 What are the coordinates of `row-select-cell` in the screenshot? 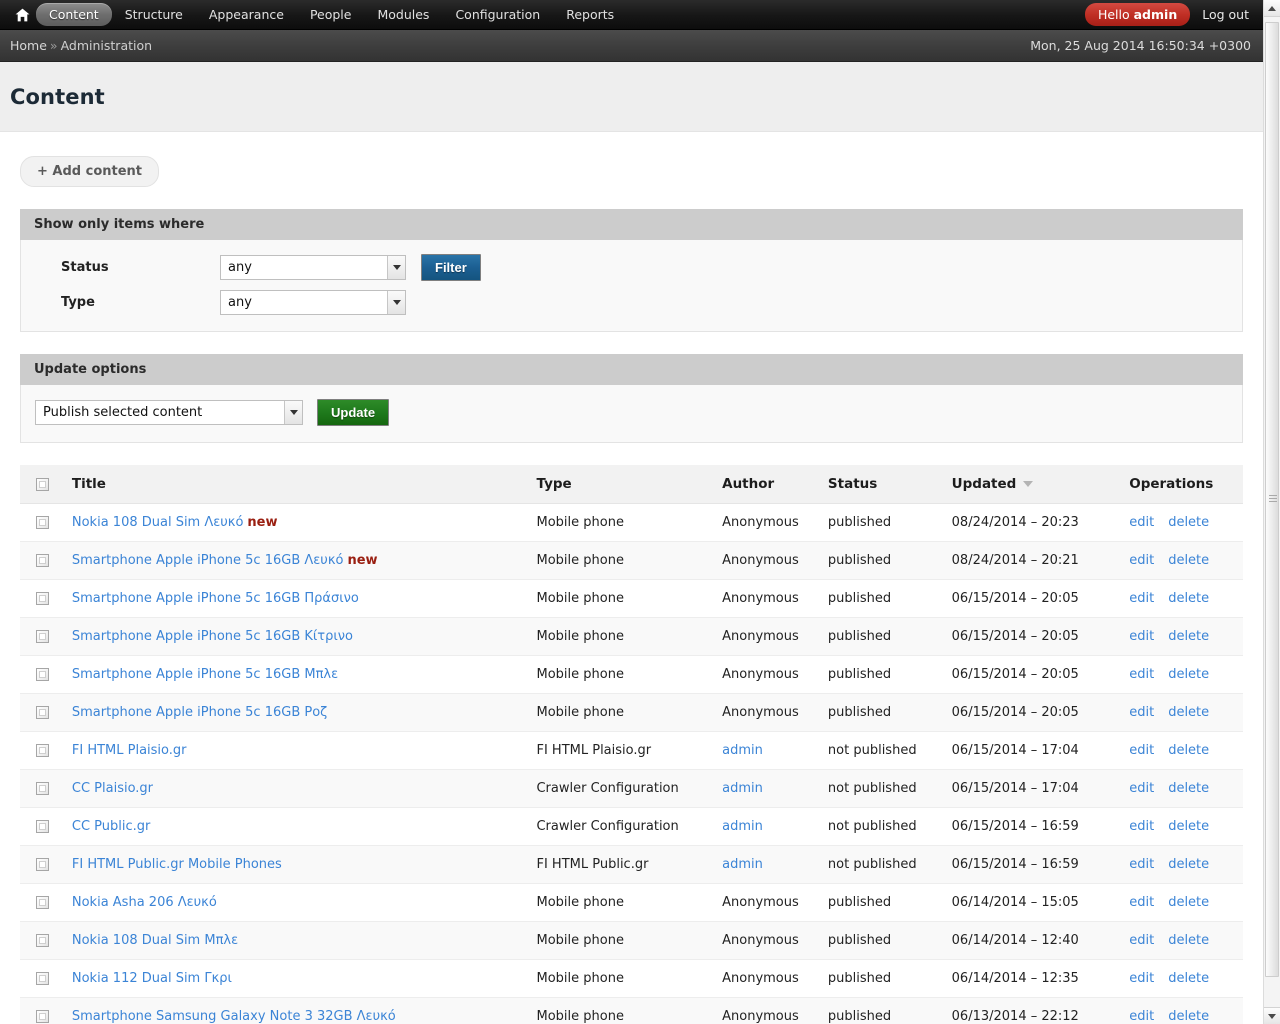 It's located at (43, 940).